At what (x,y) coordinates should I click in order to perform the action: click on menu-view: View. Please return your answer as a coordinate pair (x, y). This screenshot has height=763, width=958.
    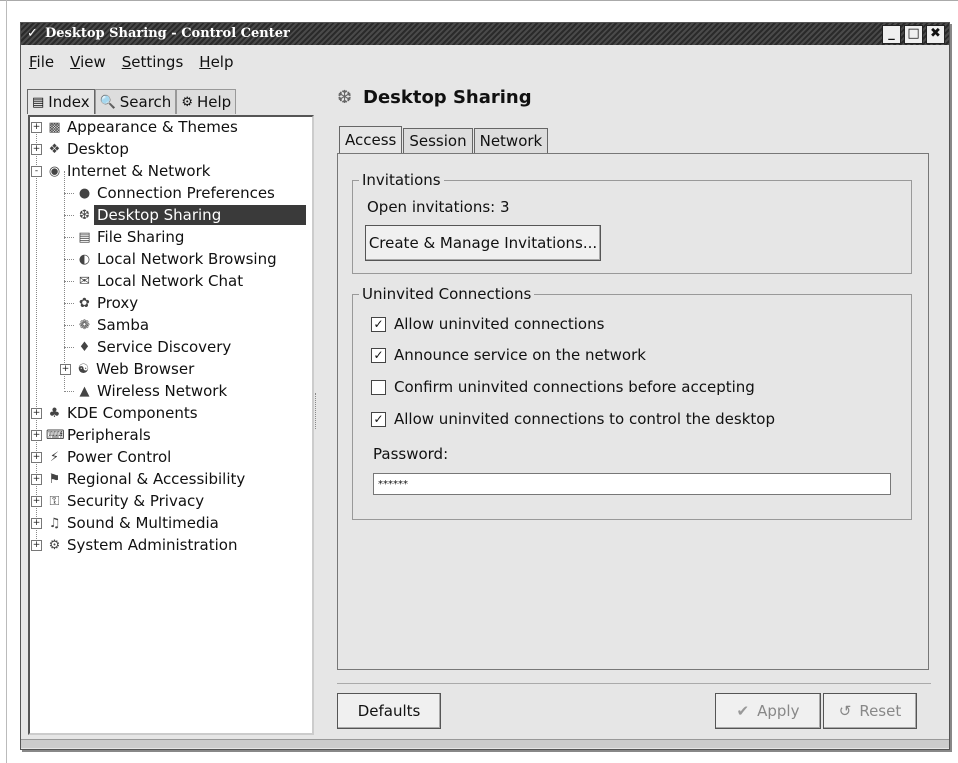
    Looking at the image, I should click on (88, 60).